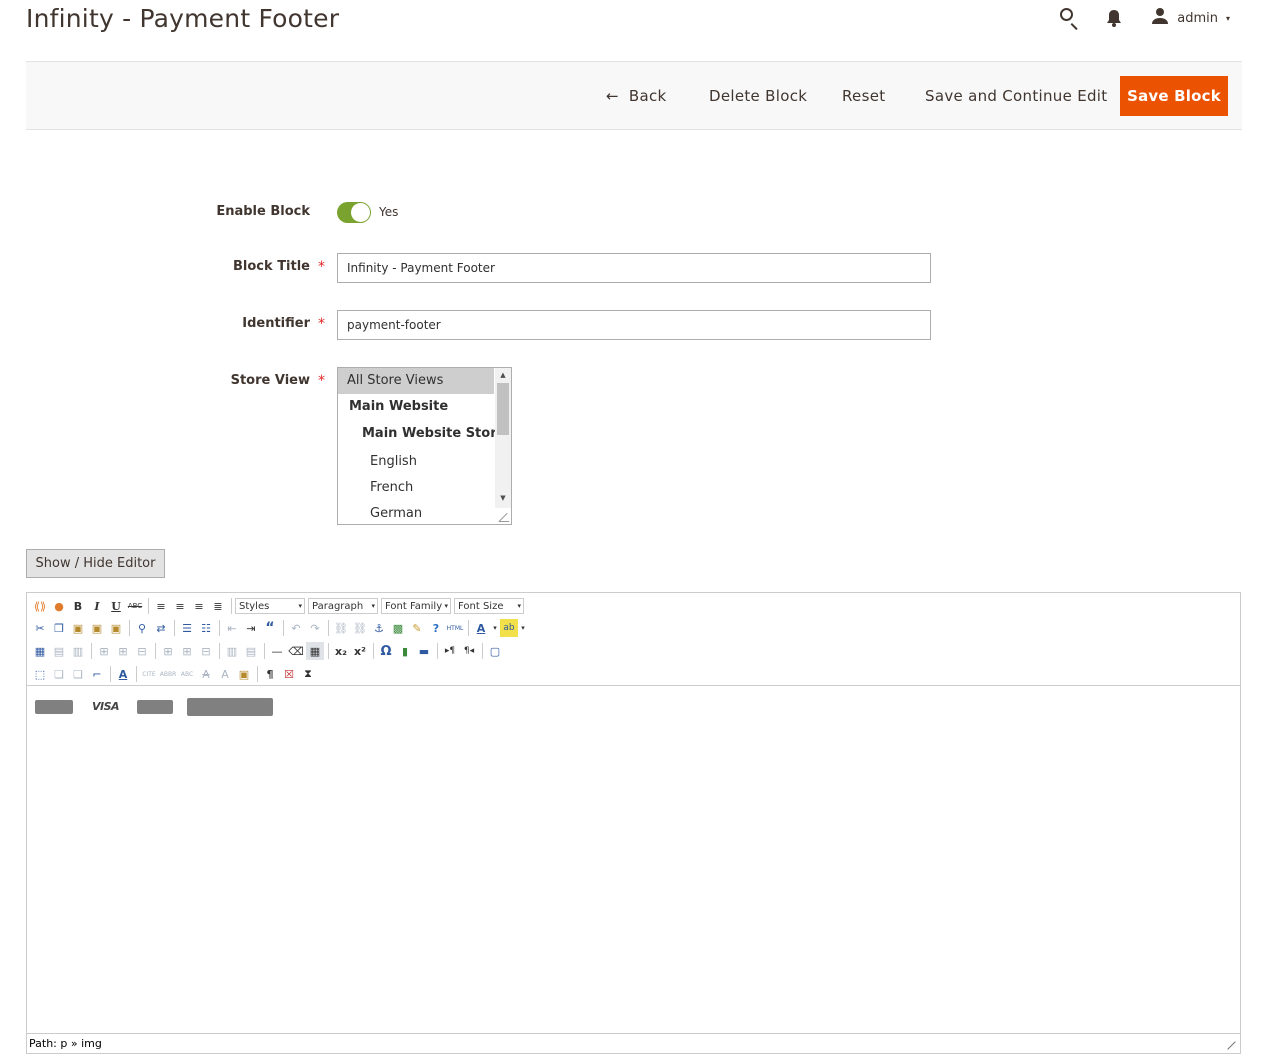 Image resolution: width=1264 pixels, height=1060 pixels. I want to click on row-props-icon: ▤, so click(59, 651).